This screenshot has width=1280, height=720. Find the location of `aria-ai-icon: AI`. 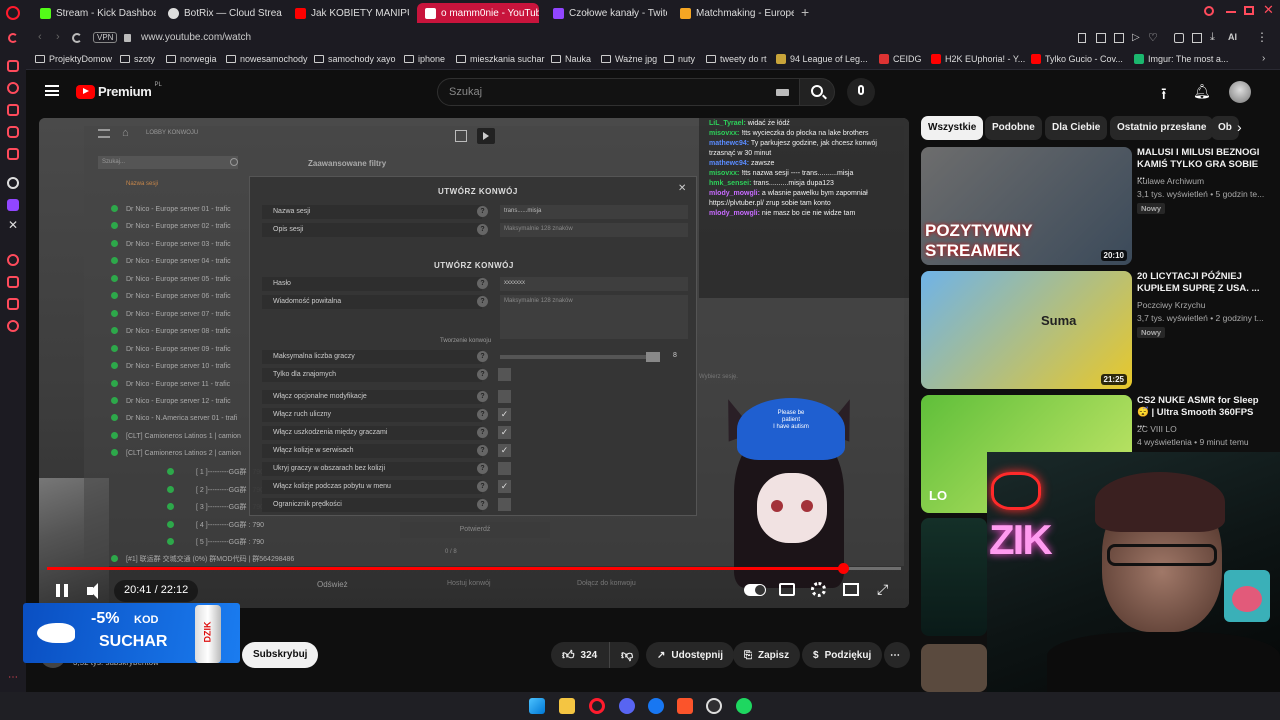

aria-ai-icon: AI is located at coordinates (1232, 37).